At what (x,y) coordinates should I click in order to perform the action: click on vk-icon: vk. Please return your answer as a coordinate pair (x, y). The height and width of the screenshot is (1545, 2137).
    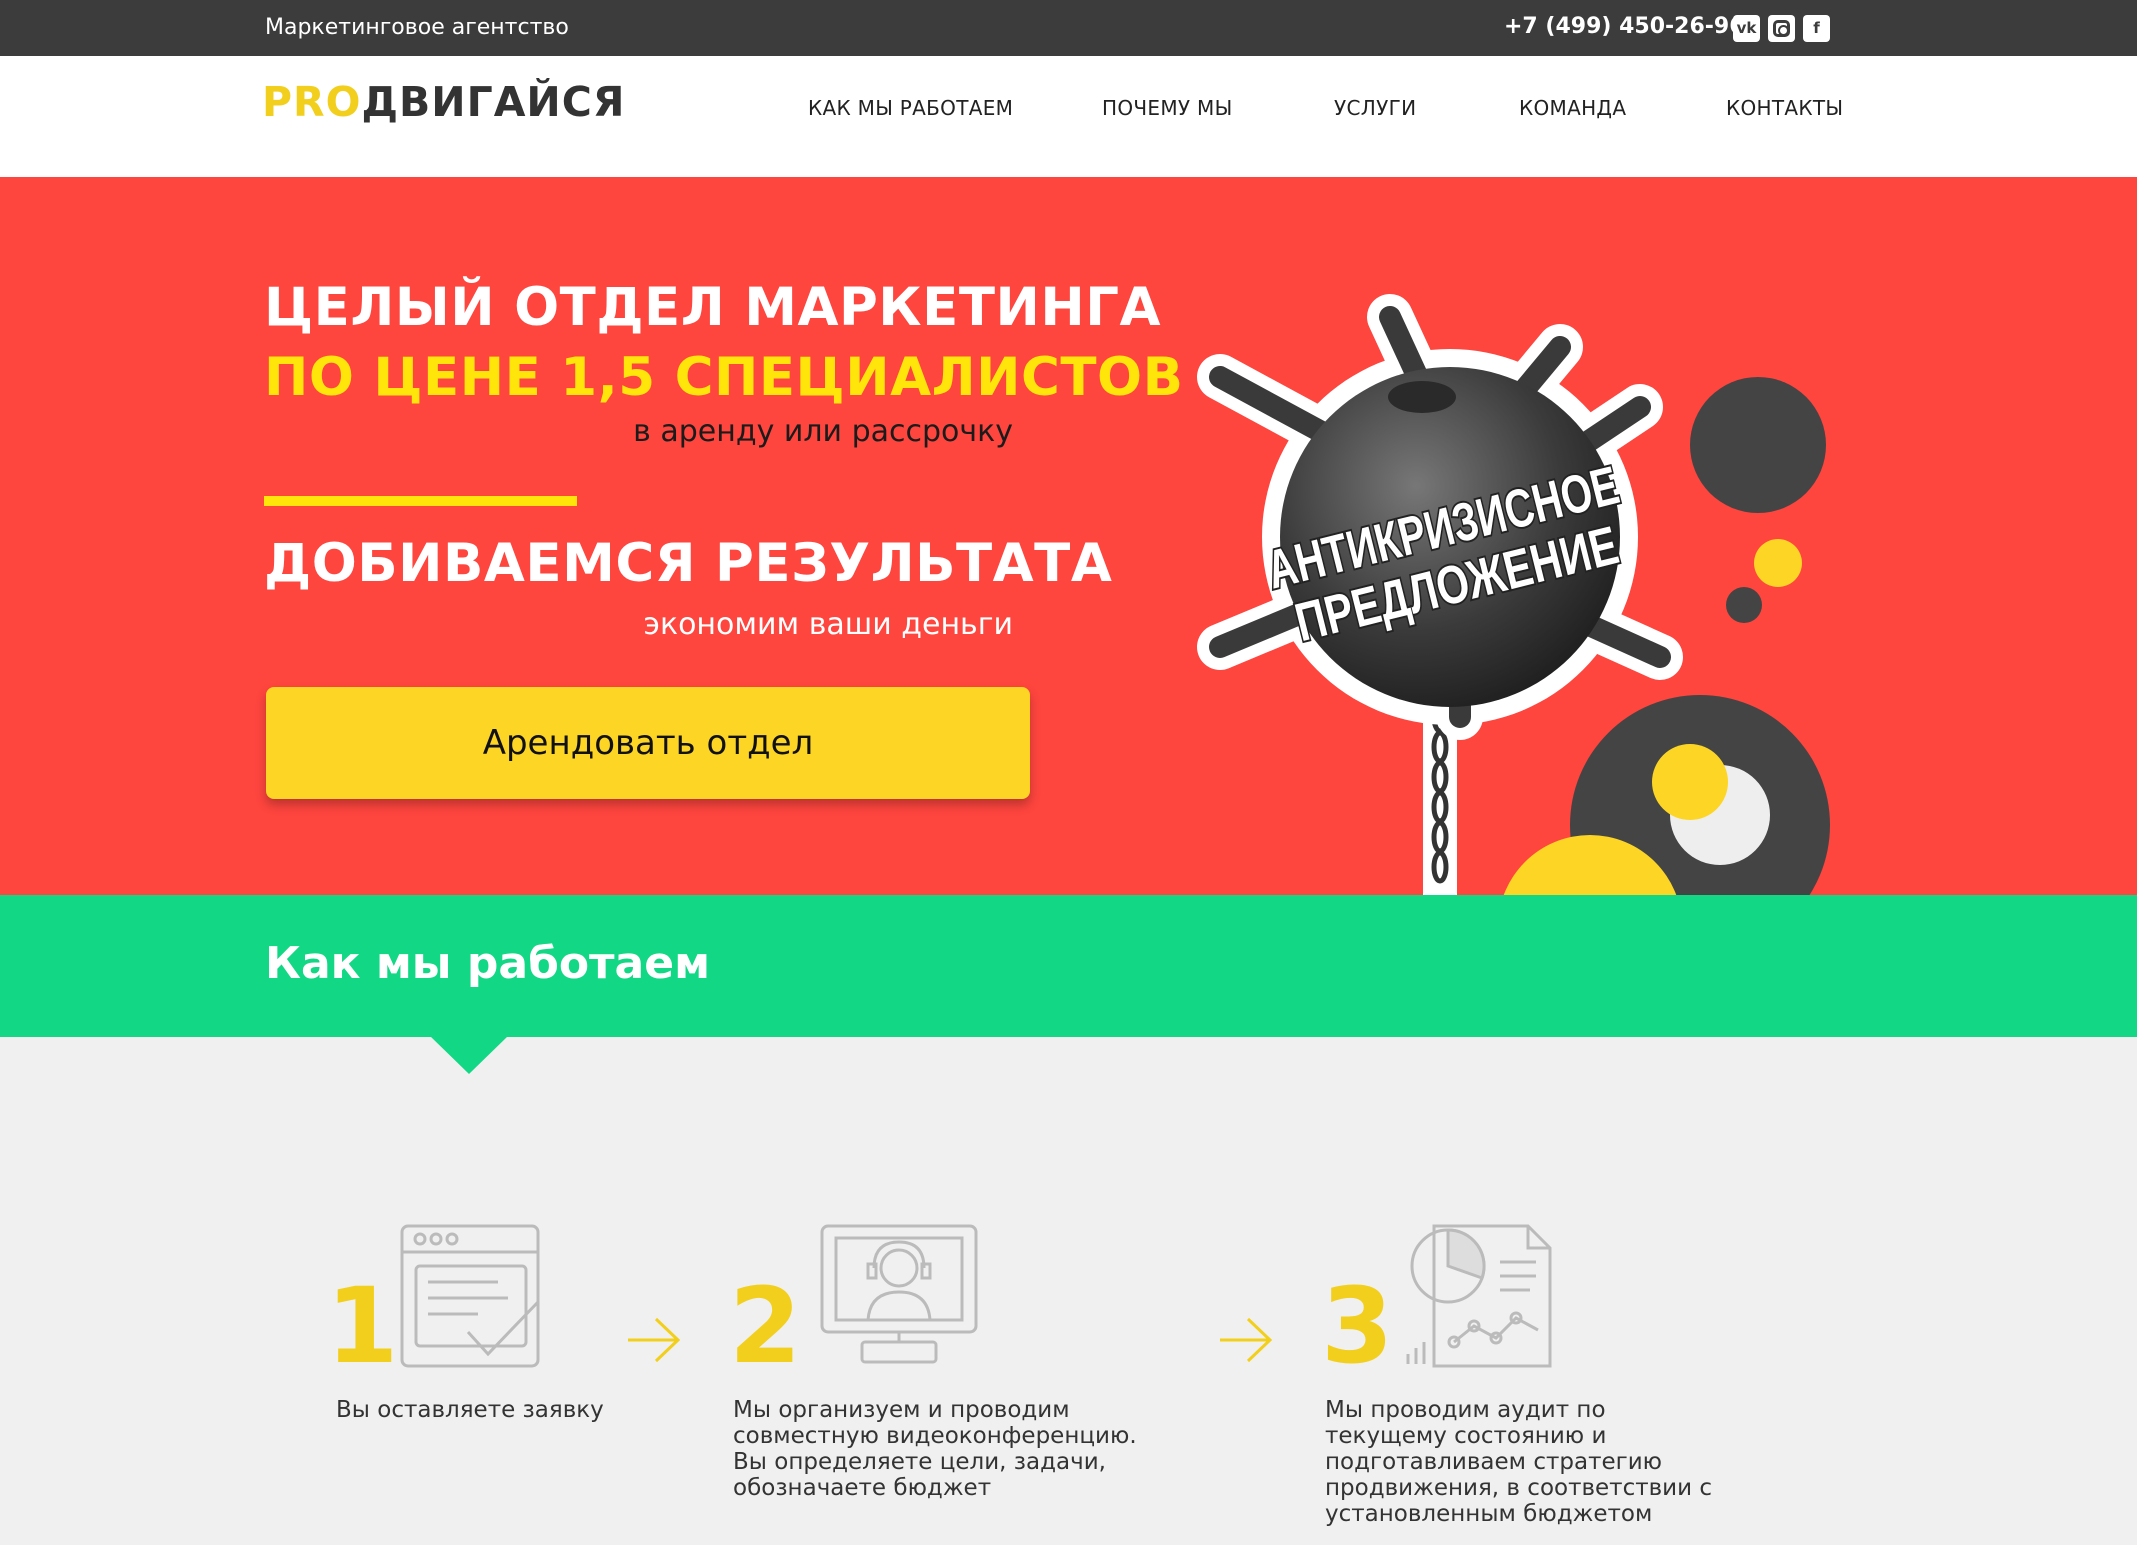
    Looking at the image, I should click on (1746, 28).